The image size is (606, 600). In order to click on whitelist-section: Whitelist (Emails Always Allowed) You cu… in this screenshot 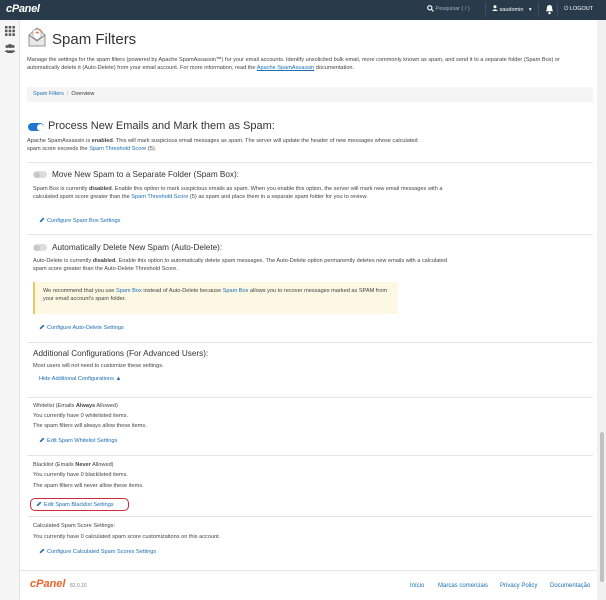, I will do `click(310, 426)`.